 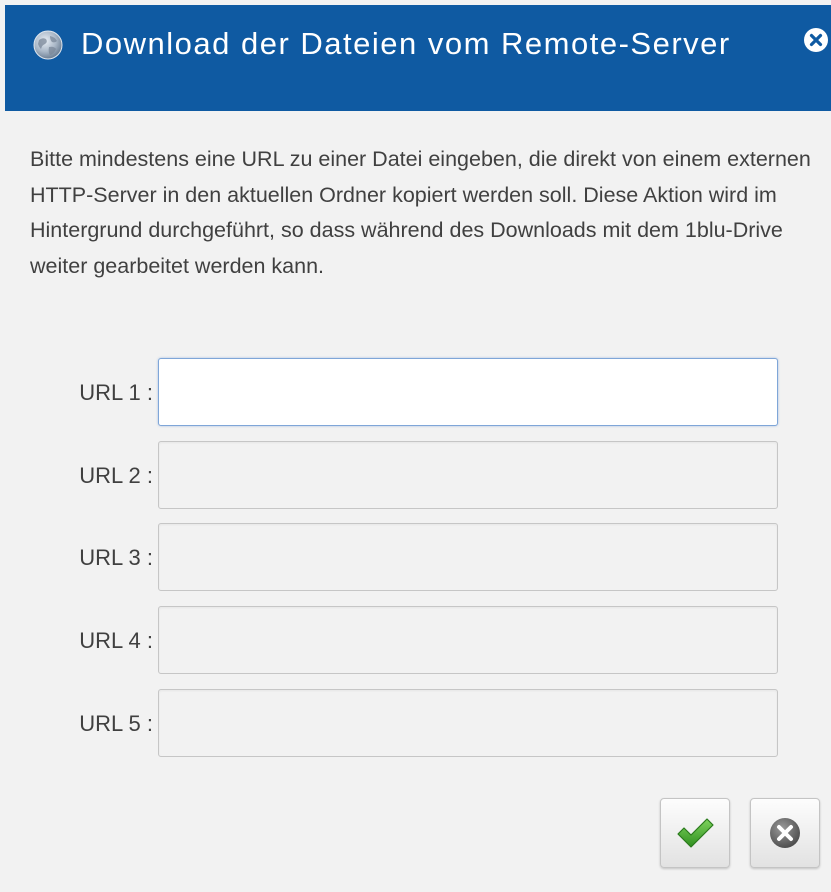 I want to click on url-2-label: URL 2 :, so click(x=116, y=475).